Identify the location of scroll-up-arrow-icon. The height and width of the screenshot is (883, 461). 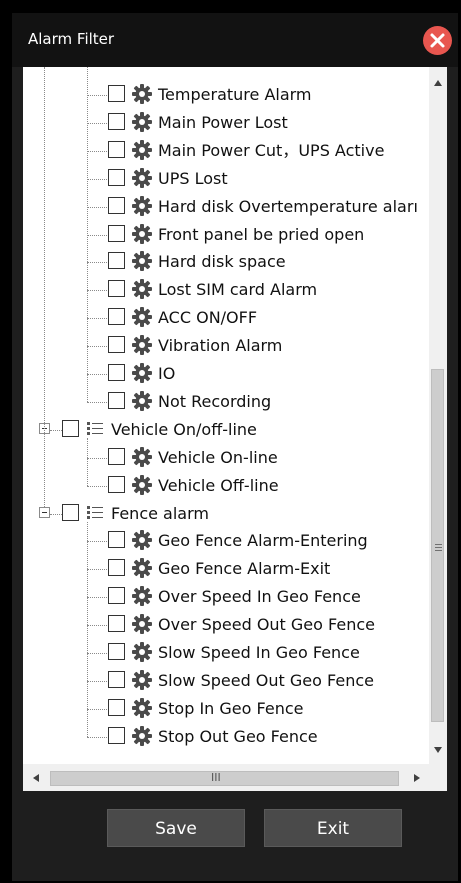
(438, 83).